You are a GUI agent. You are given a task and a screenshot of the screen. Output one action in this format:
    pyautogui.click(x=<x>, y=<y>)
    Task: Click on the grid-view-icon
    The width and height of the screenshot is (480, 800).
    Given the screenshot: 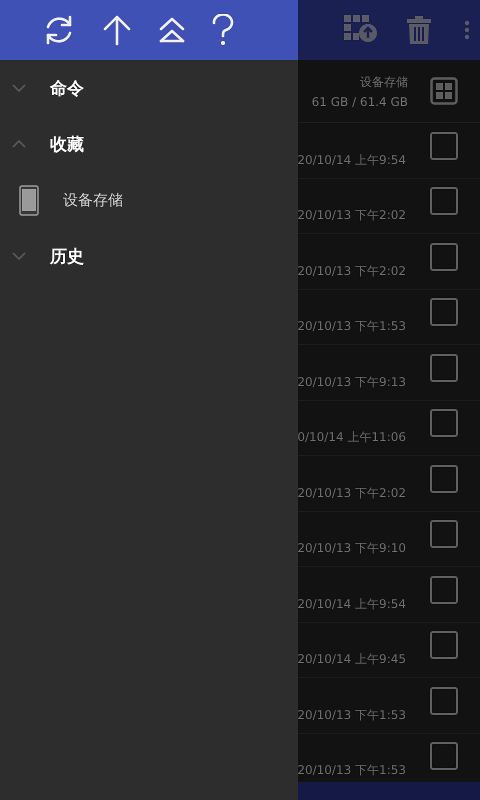 What is the action you would take?
    pyautogui.click(x=444, y=91)
    